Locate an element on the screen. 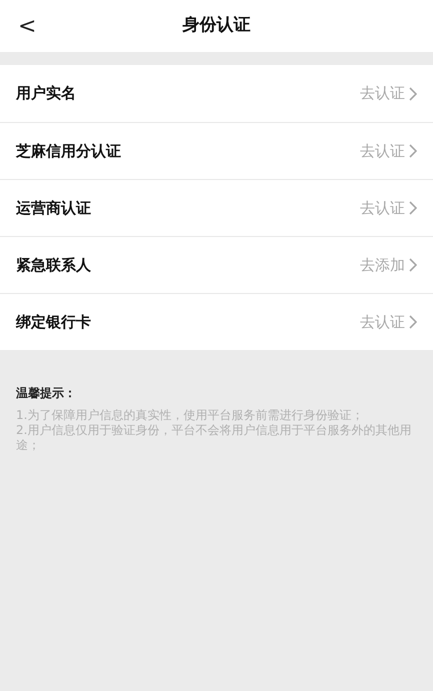 The image size is (433, 691). tip-text: 2.用户信息仅用于验证身份，平台不会将用户信息用于平台服务外的其他用途； is located at coordinates (214, 438).